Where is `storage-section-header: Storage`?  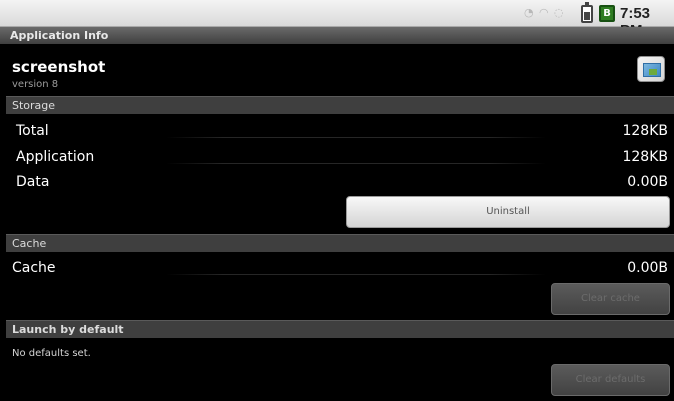
storage-section-header: Storage is located at coordinates (340, 105).